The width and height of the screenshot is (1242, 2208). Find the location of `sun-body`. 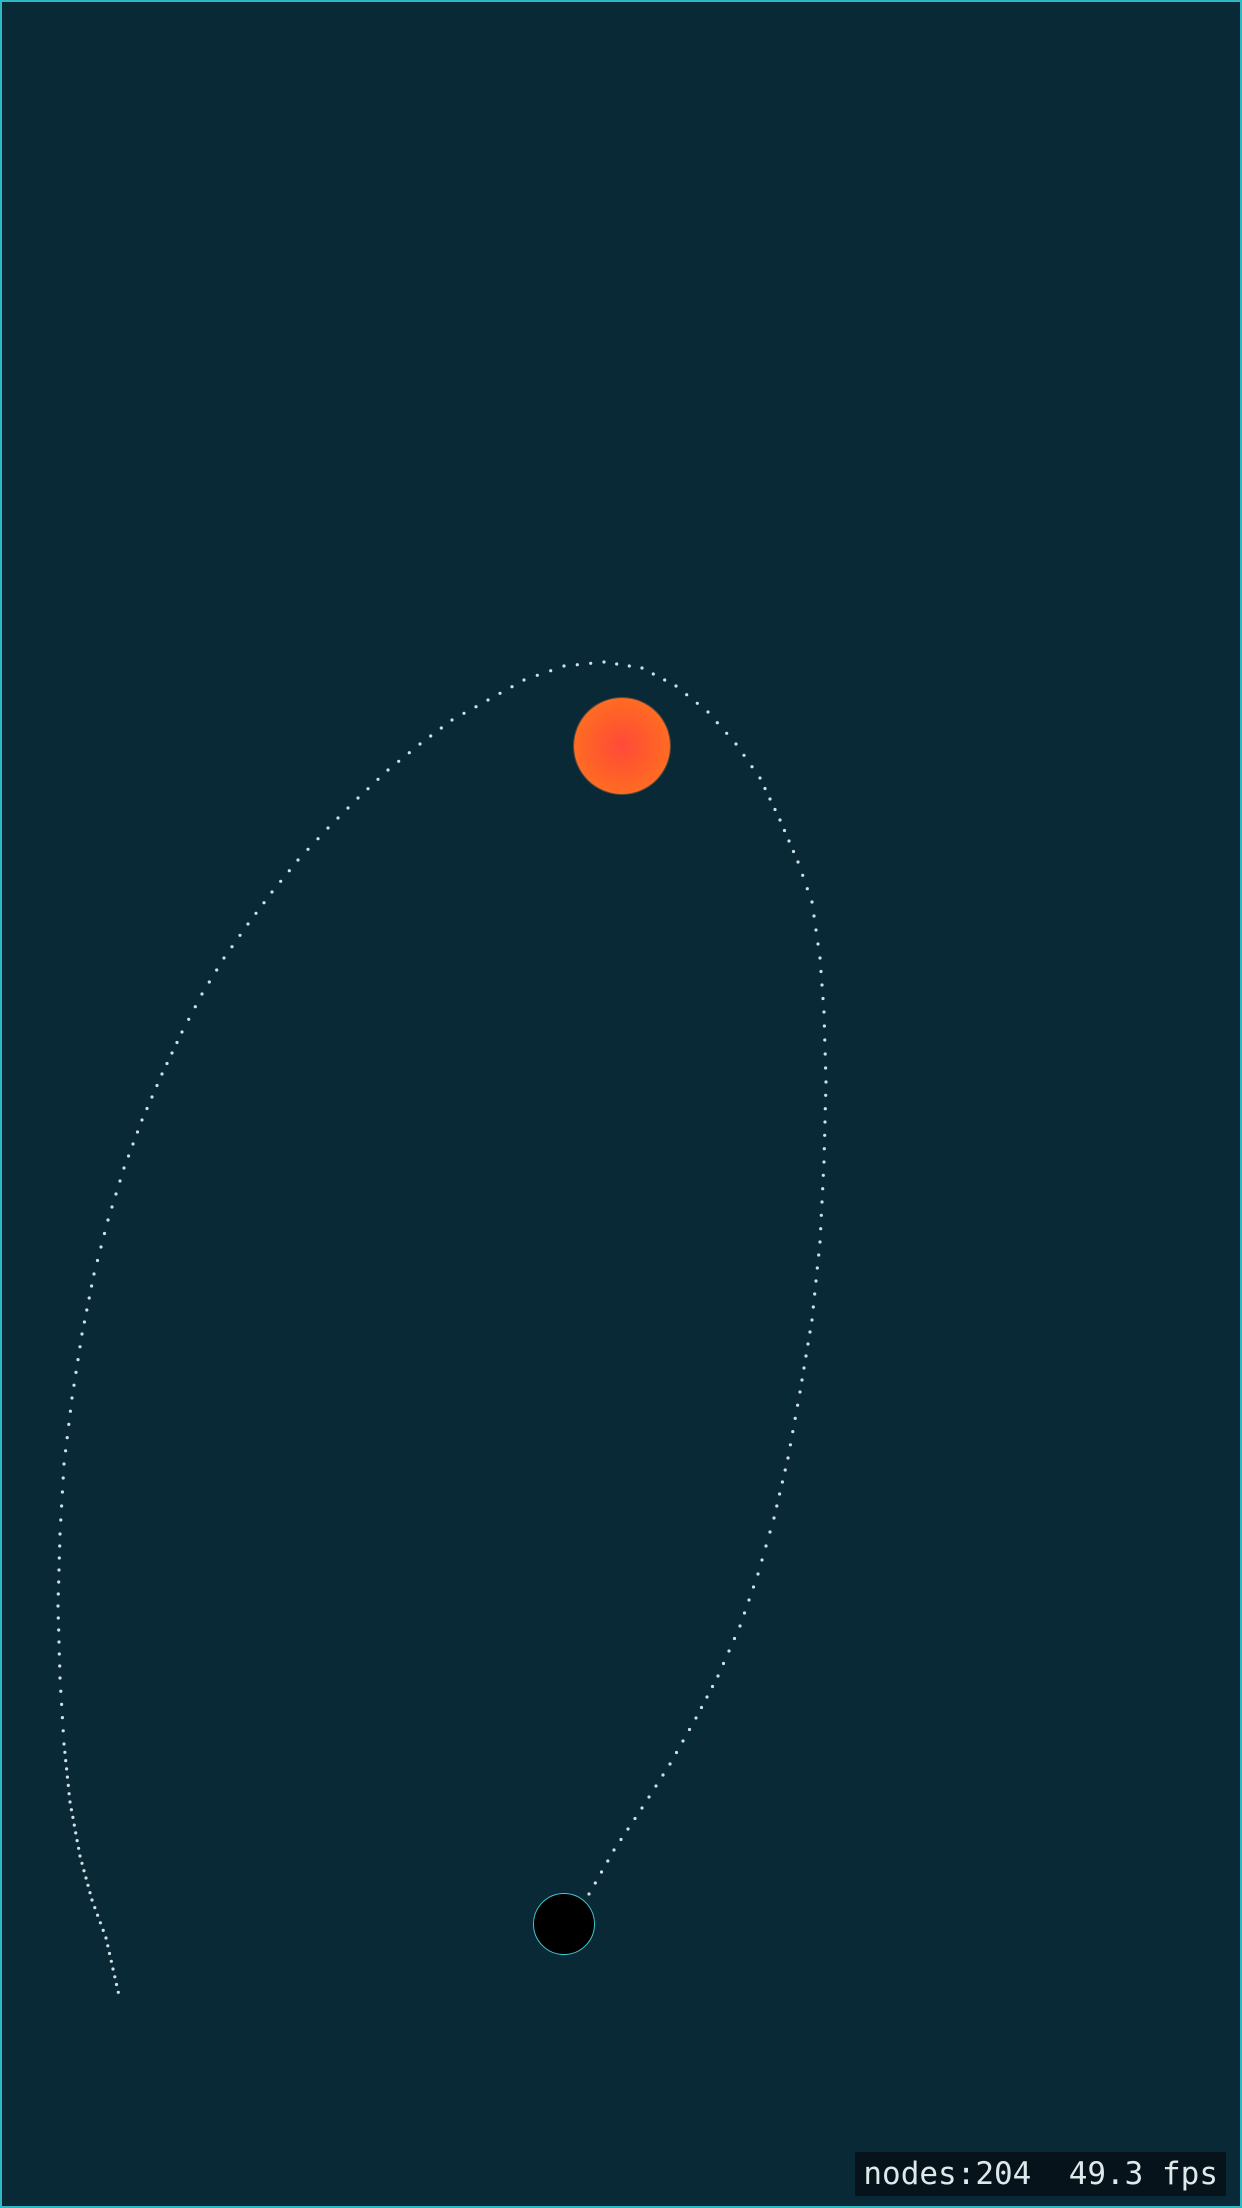

sun-body is located at coordinates (622, 746).